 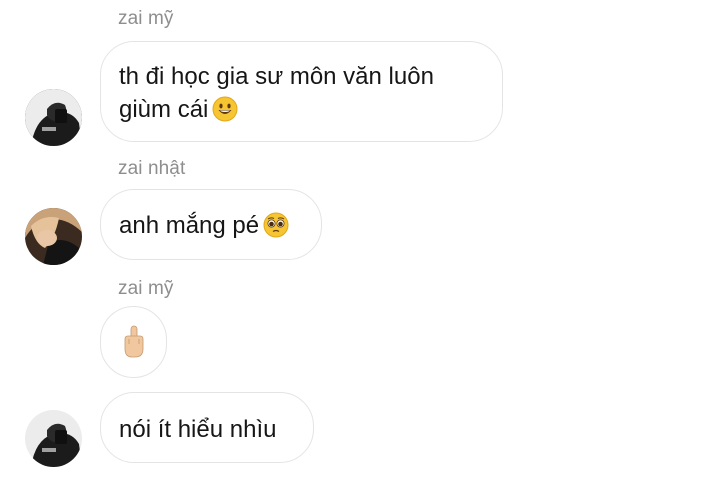 I want to click on message-bubble: nói ít hiểu nhìu, so click(x=207, y=427).